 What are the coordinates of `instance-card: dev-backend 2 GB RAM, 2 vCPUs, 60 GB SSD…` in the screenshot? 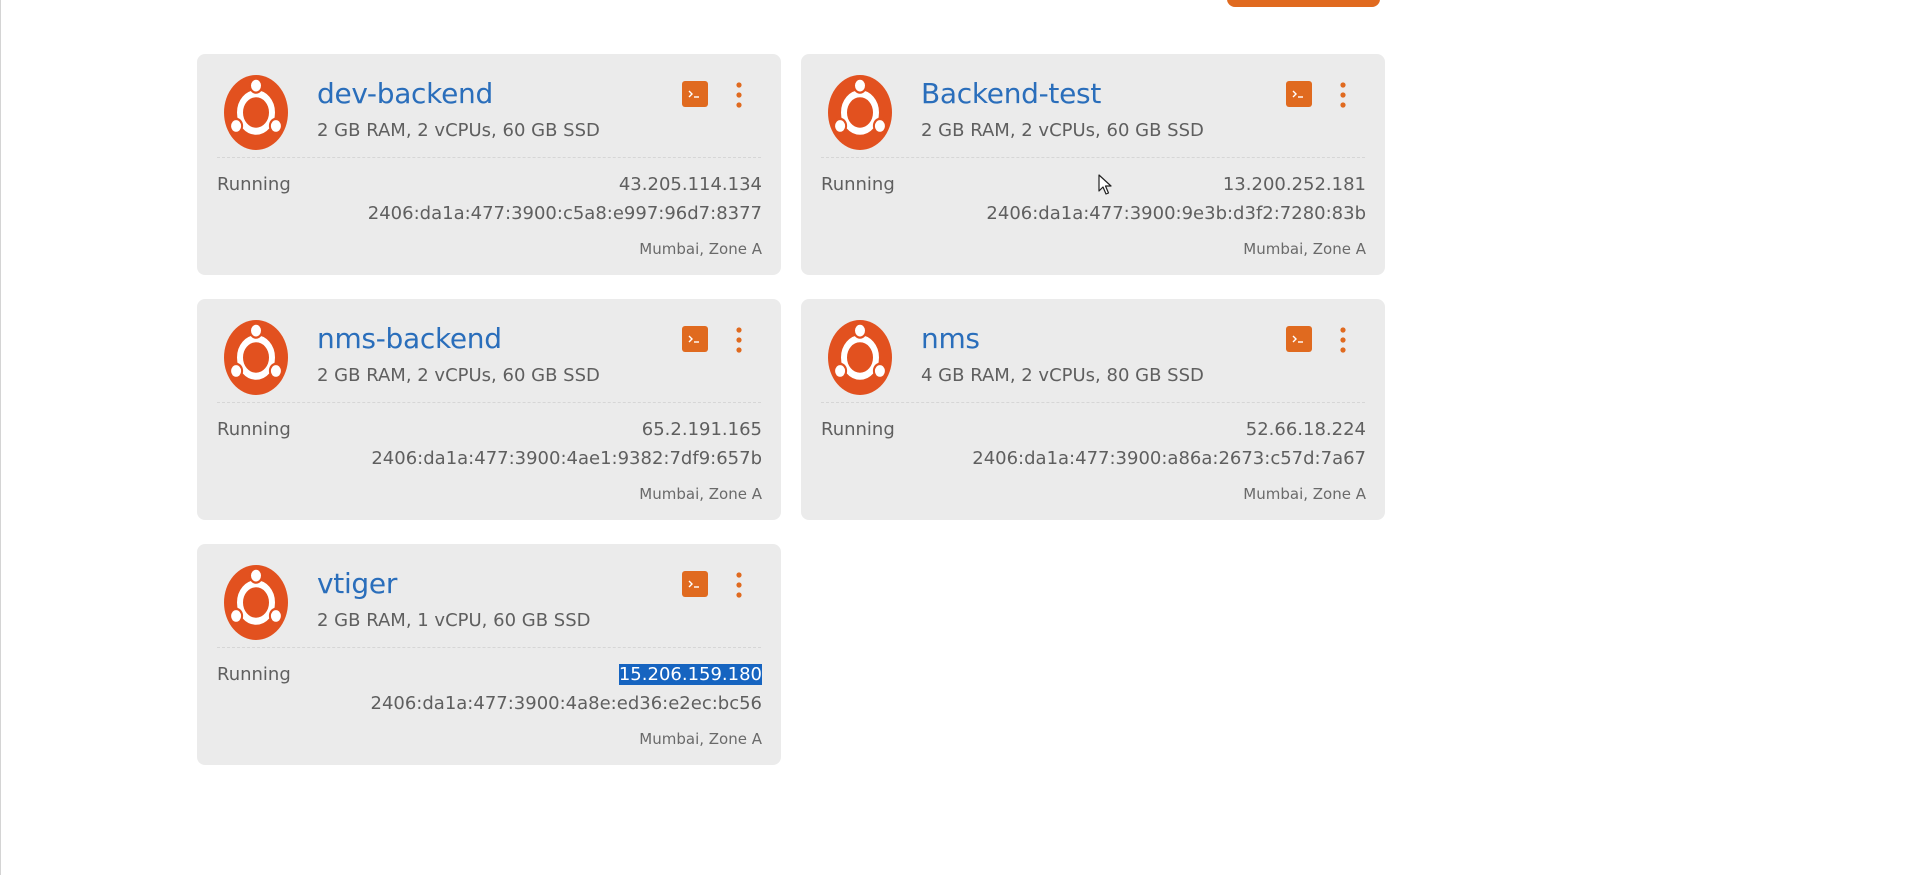 It's located at (489, 164).